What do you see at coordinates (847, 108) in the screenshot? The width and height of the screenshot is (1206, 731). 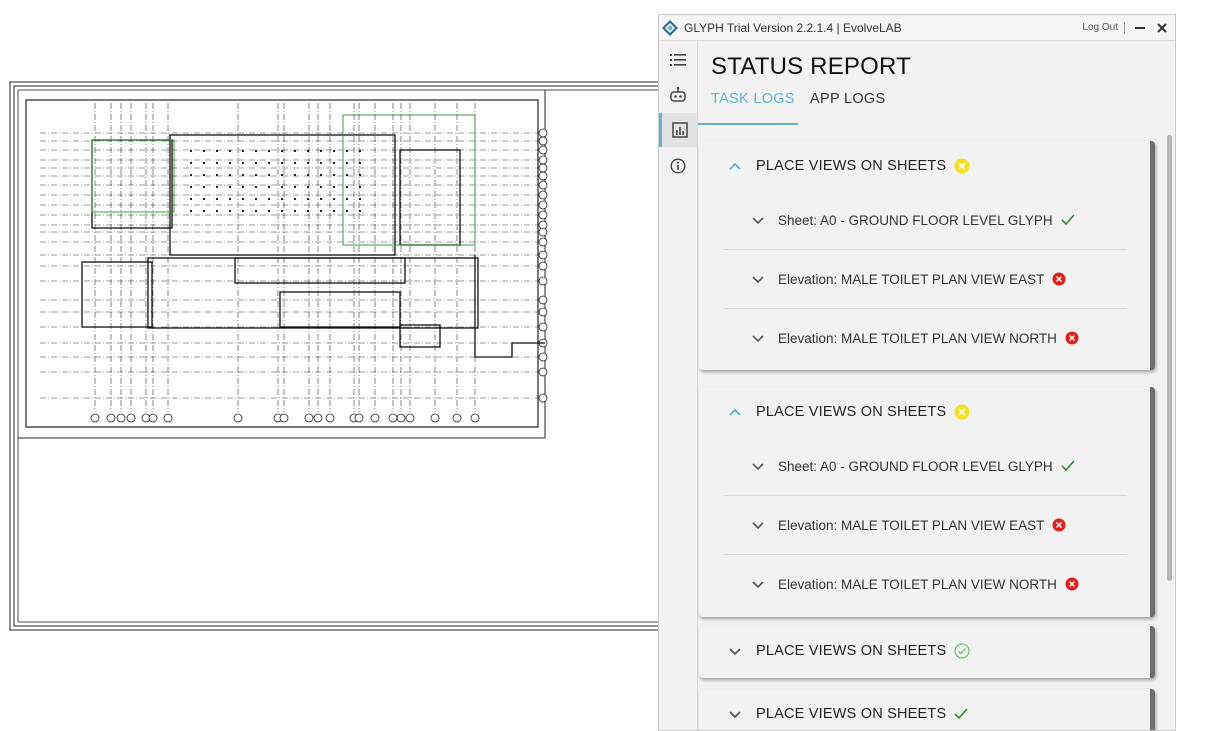 I see `tab-app-logs: APP LOGS` at bounding box center [847, 108].